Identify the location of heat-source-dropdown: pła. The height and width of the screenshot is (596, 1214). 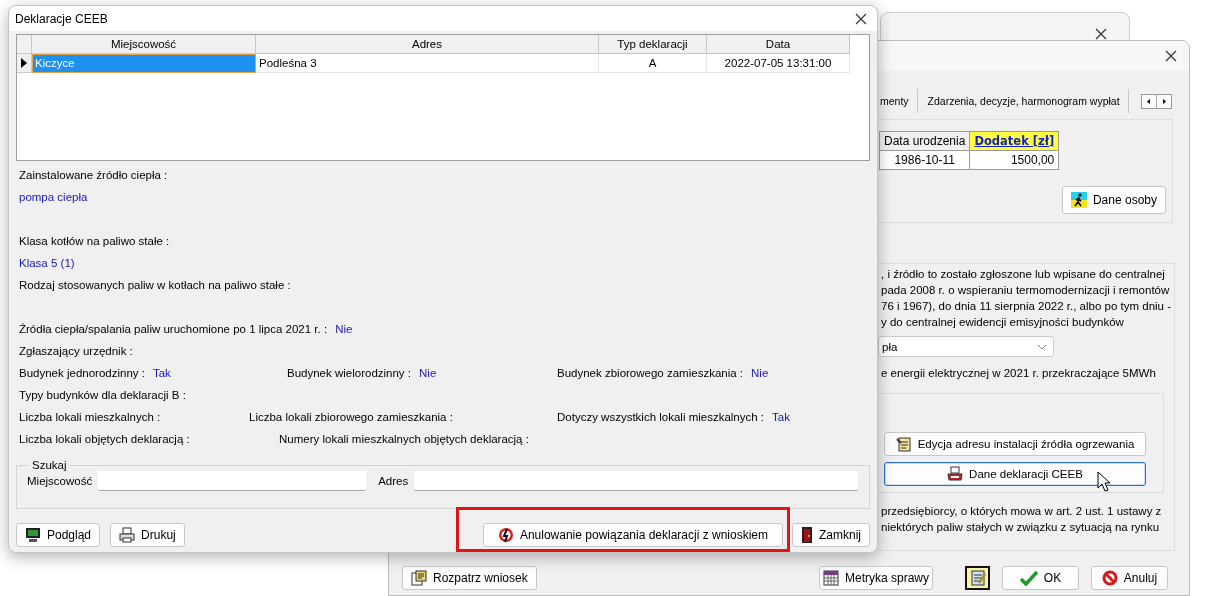
(966, 346).